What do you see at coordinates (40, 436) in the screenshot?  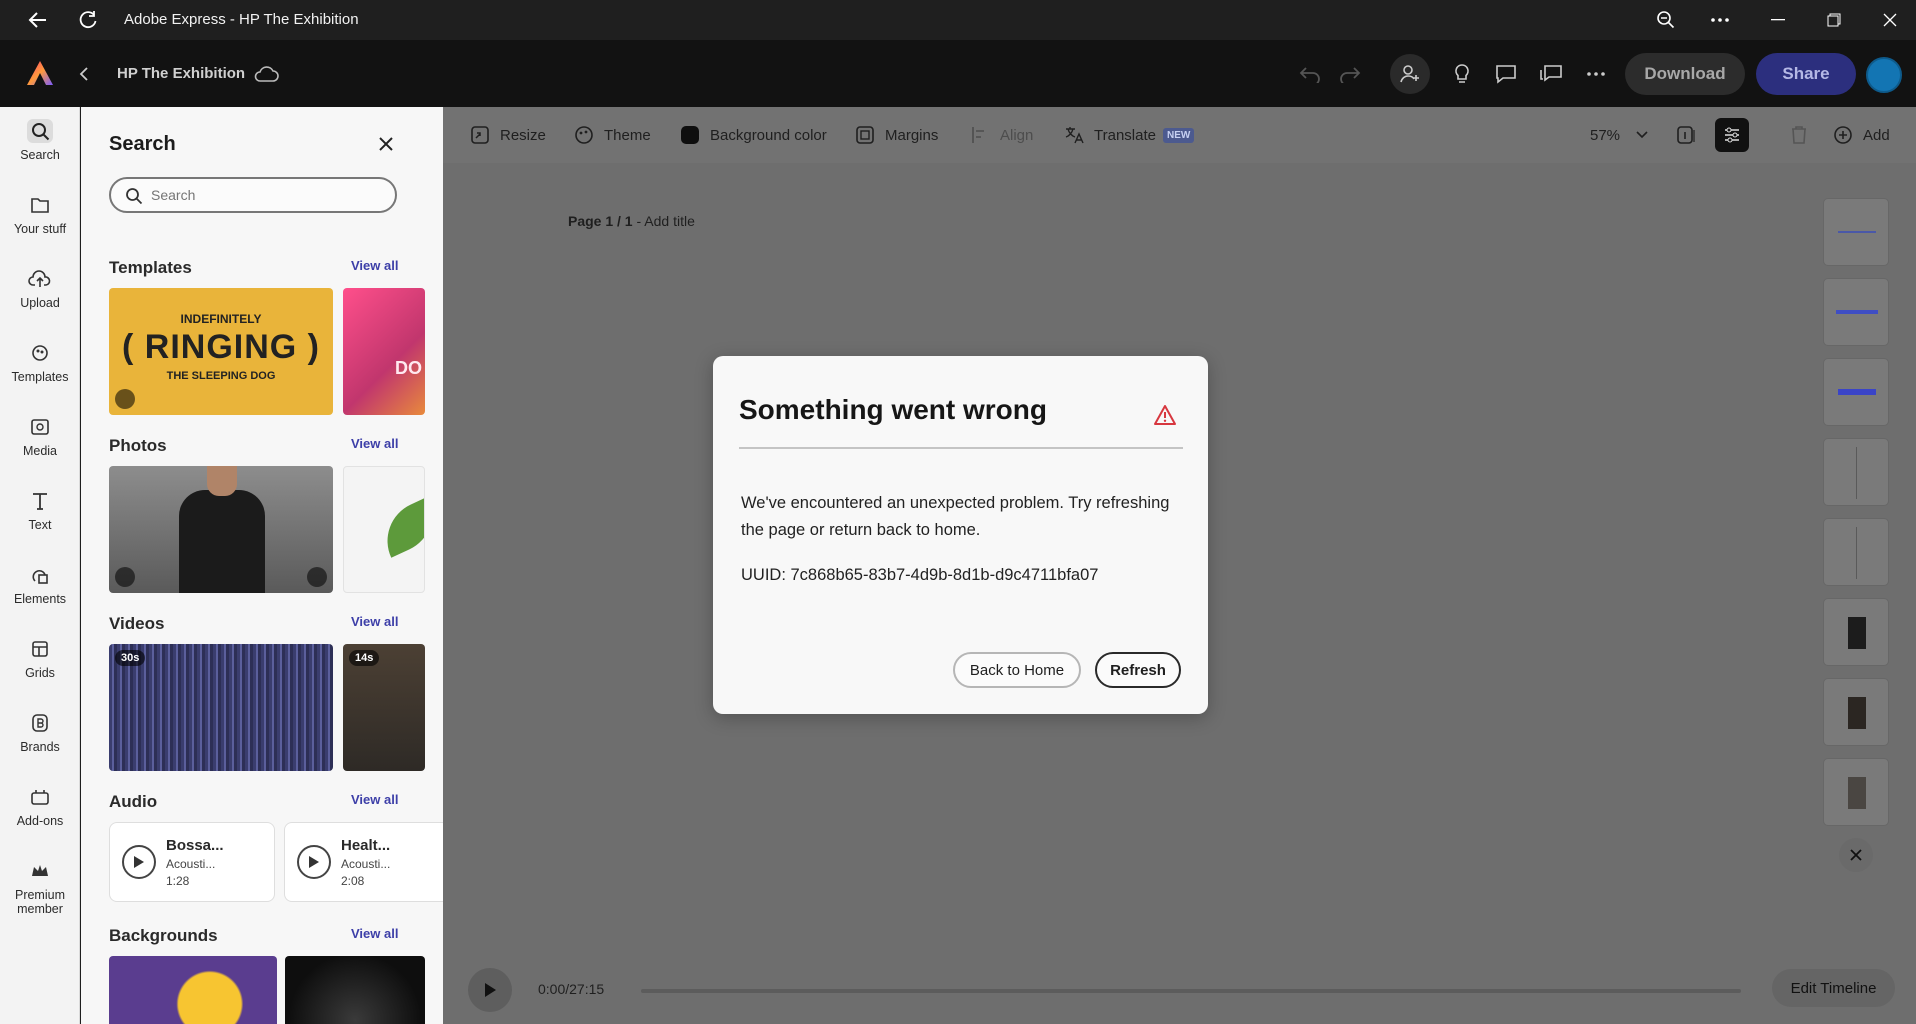 I see `rail-item-media: Media` at bounding box center [40, 436].